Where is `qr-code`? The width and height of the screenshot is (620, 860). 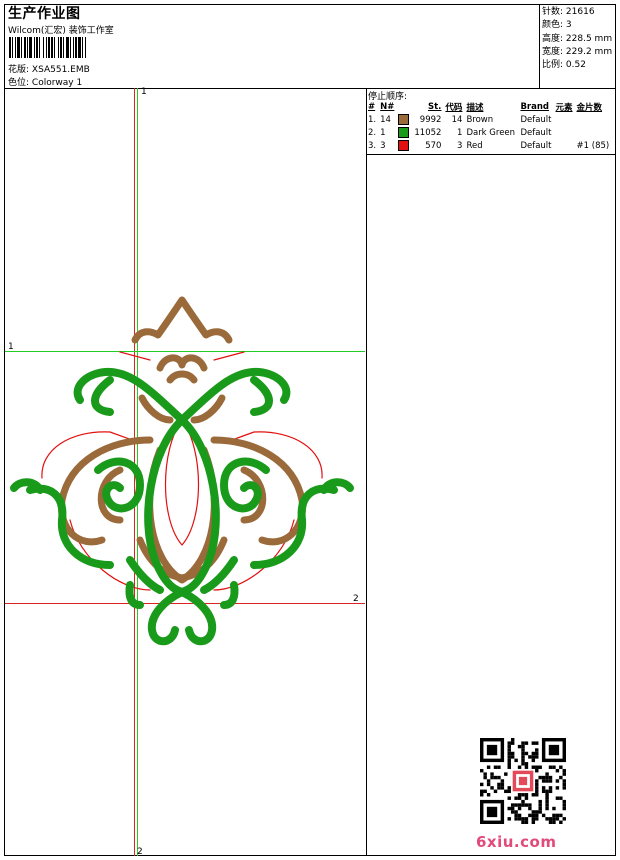 qr-code is located at coordinates (523, 781).